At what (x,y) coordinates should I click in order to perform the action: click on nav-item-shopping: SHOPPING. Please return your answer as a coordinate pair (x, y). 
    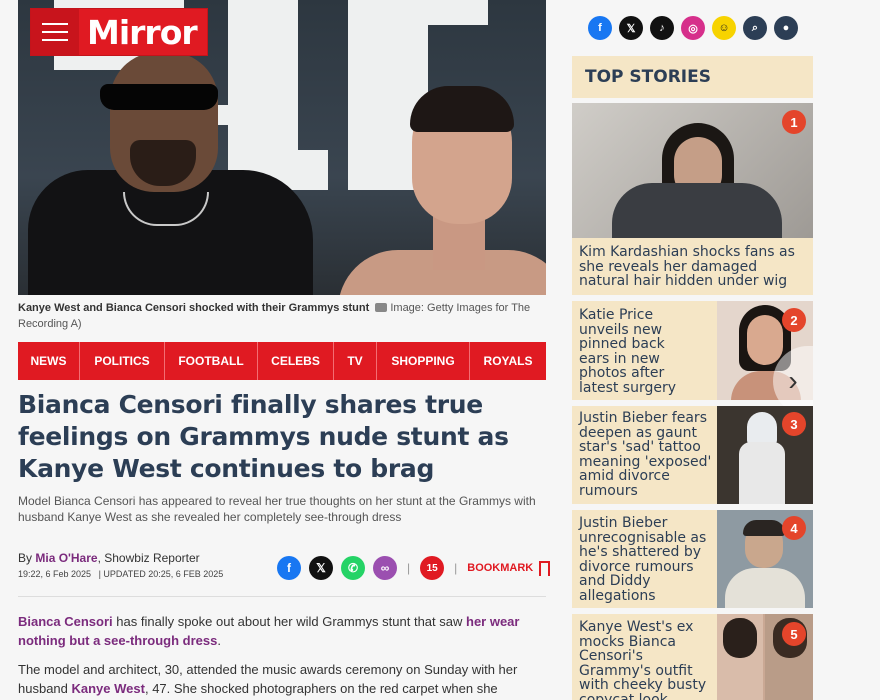
    Looking at the image, I should click on (423, 361).